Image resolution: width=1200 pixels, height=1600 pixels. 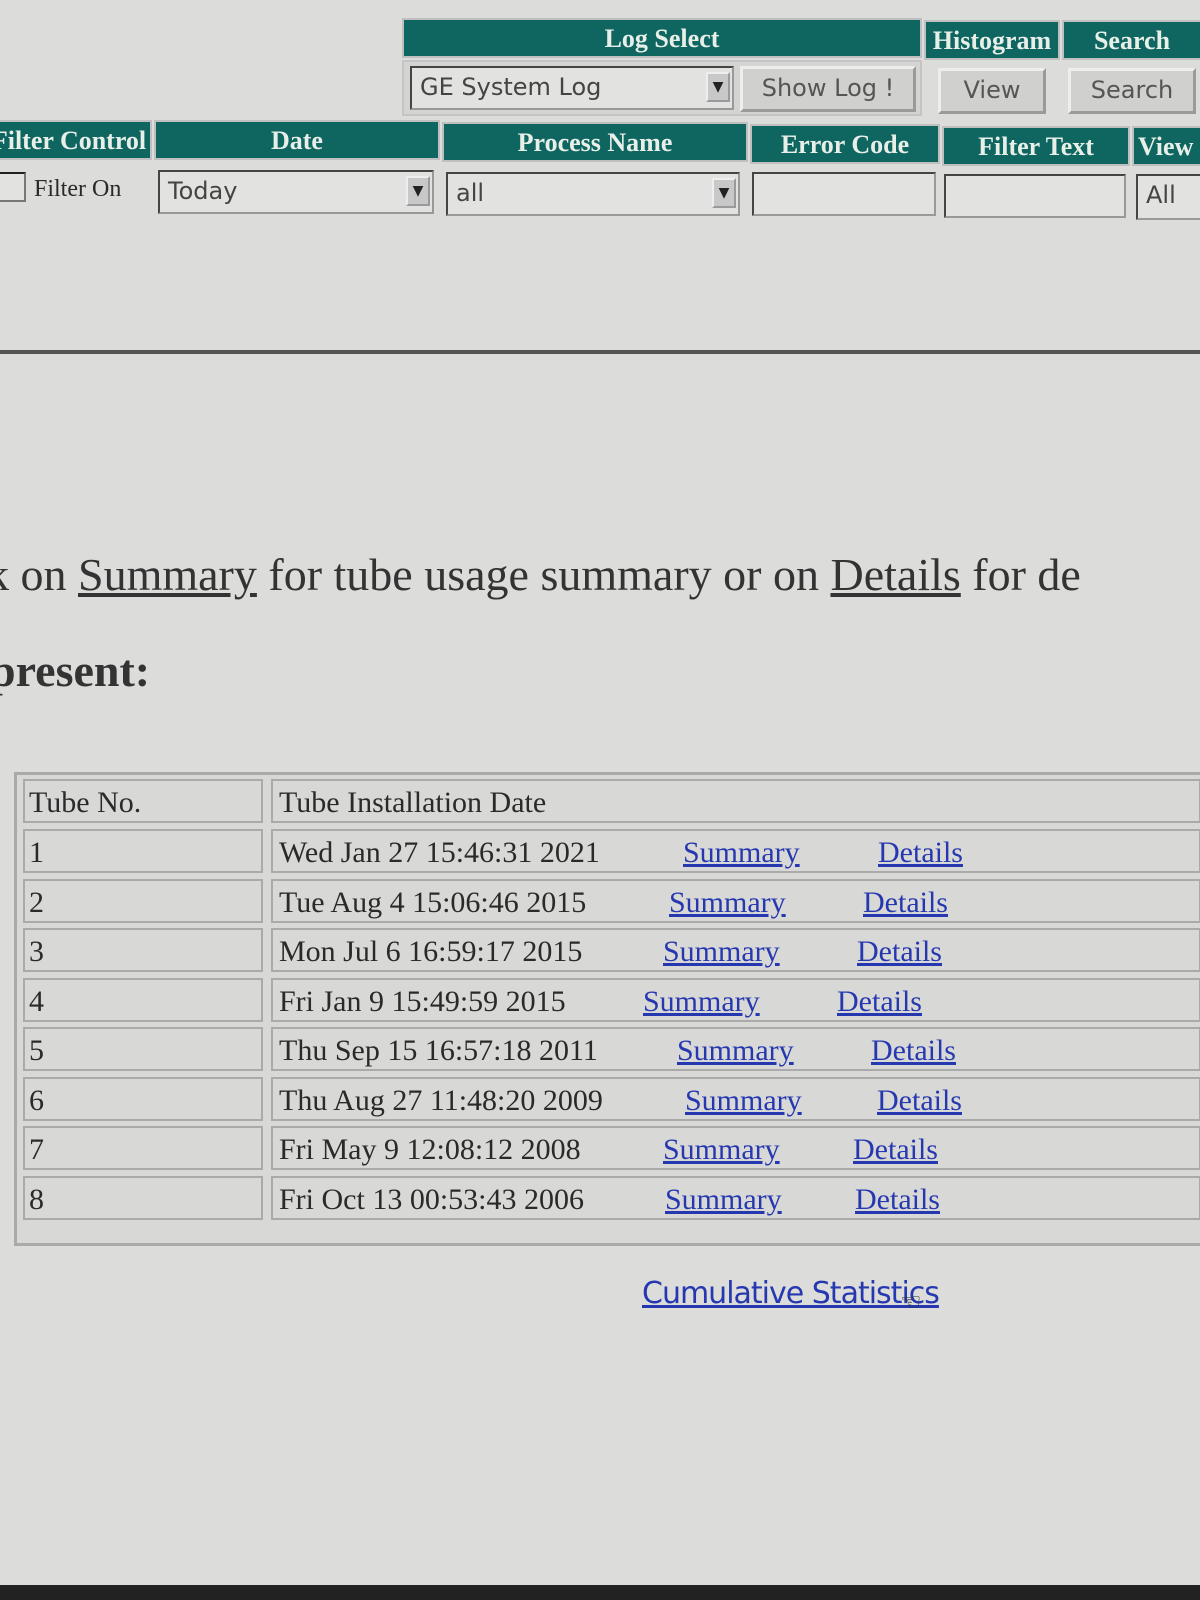 What do you see at coordinates (1036, 146) in the screenshot?
I see `filter-text-header: Filter Text` at bounding box center [1036, 146].